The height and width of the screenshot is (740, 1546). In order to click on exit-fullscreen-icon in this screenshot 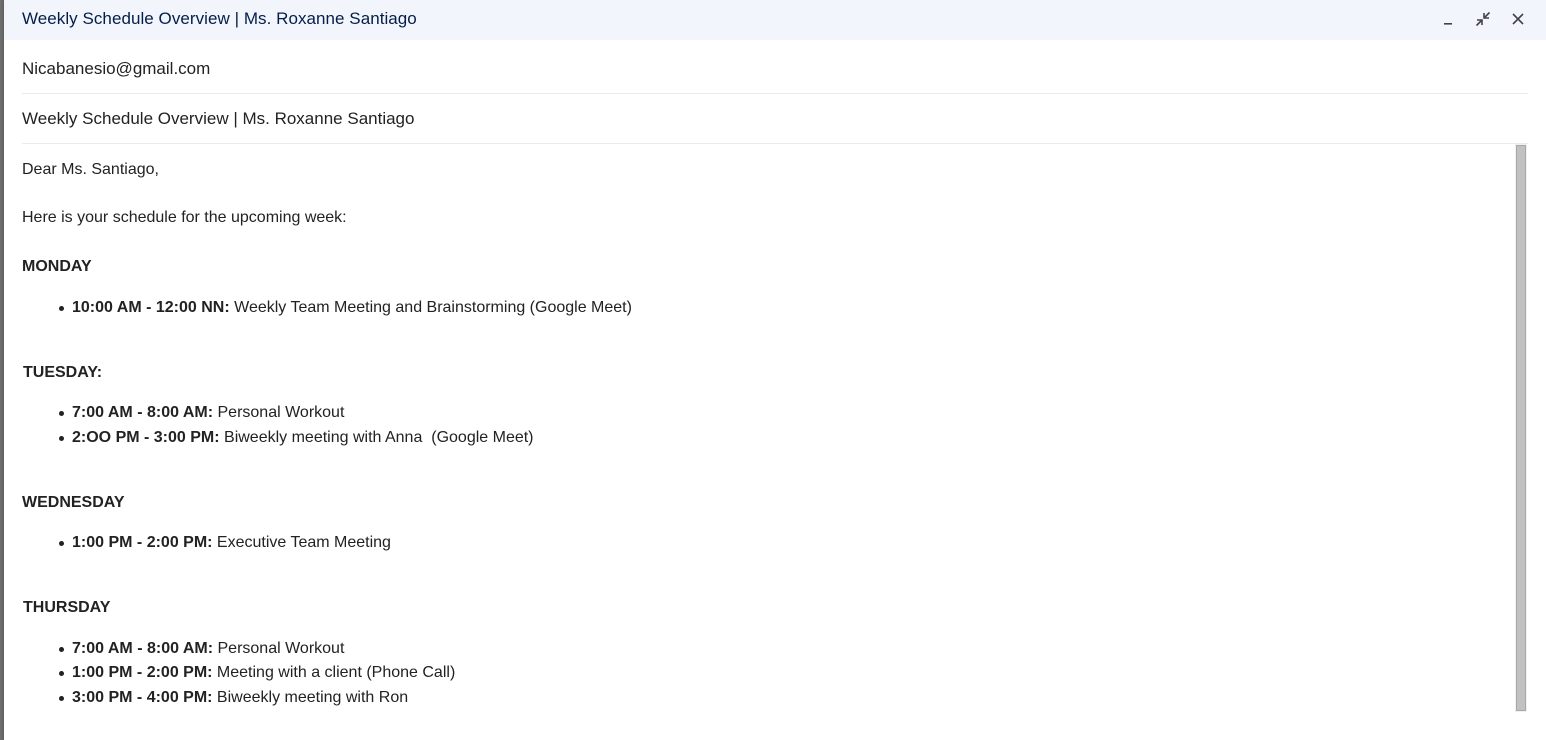, I will do `click(1483, 19)`.